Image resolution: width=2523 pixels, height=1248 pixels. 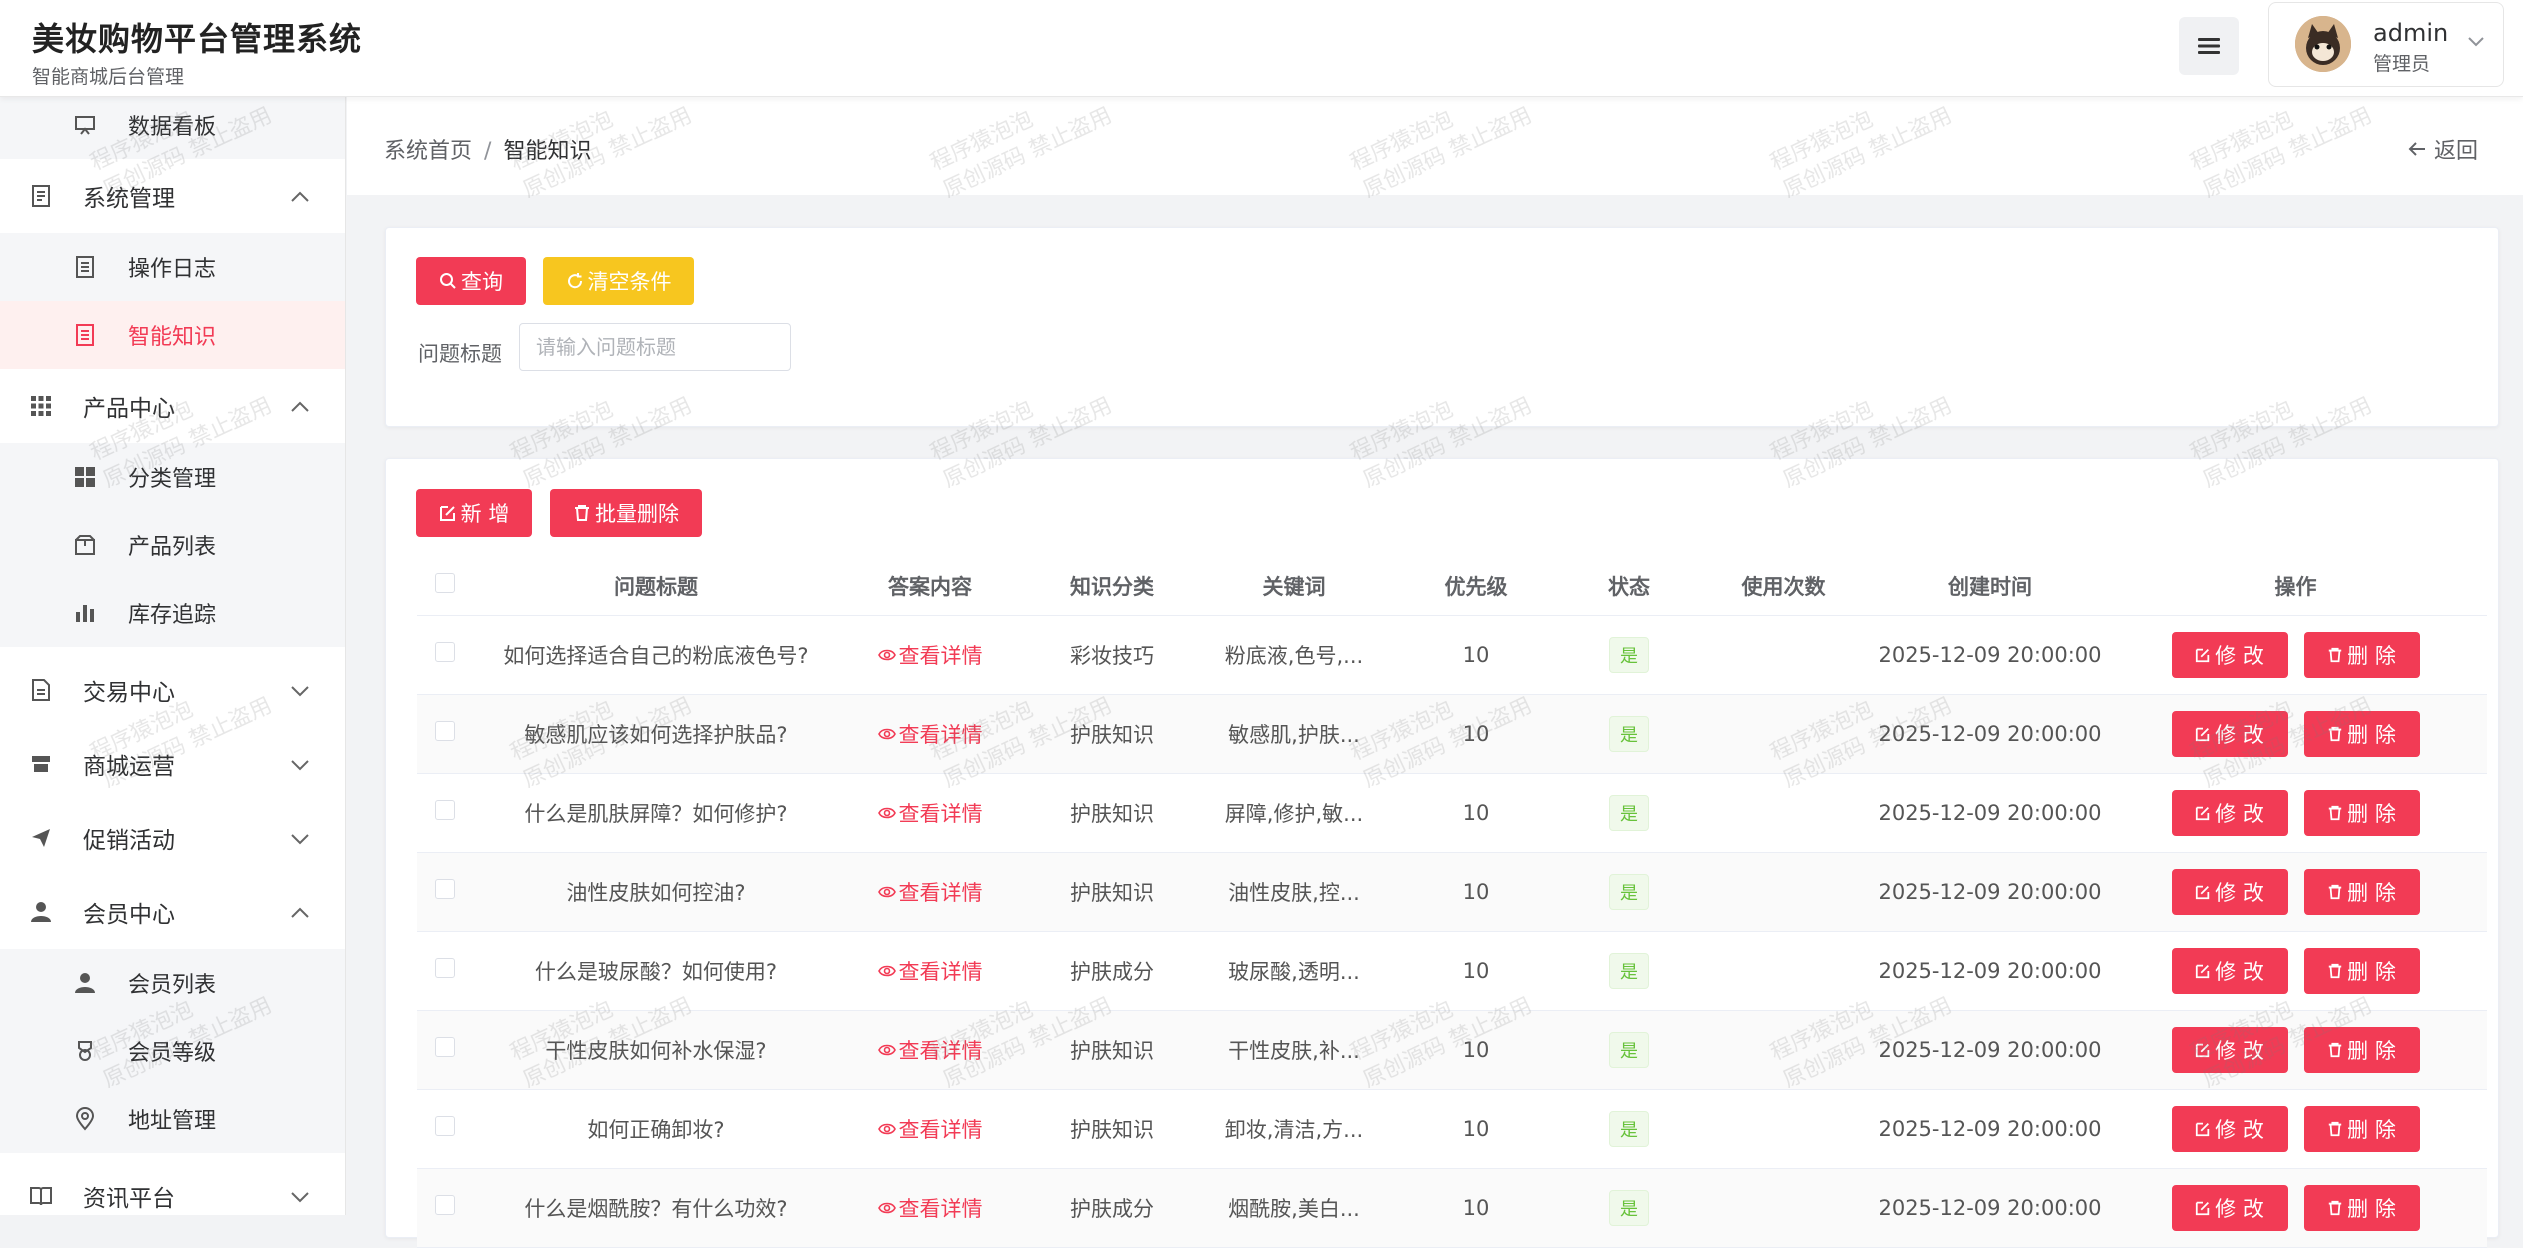 I want to click on back-button: 返回, so click(x=2443, y=149).